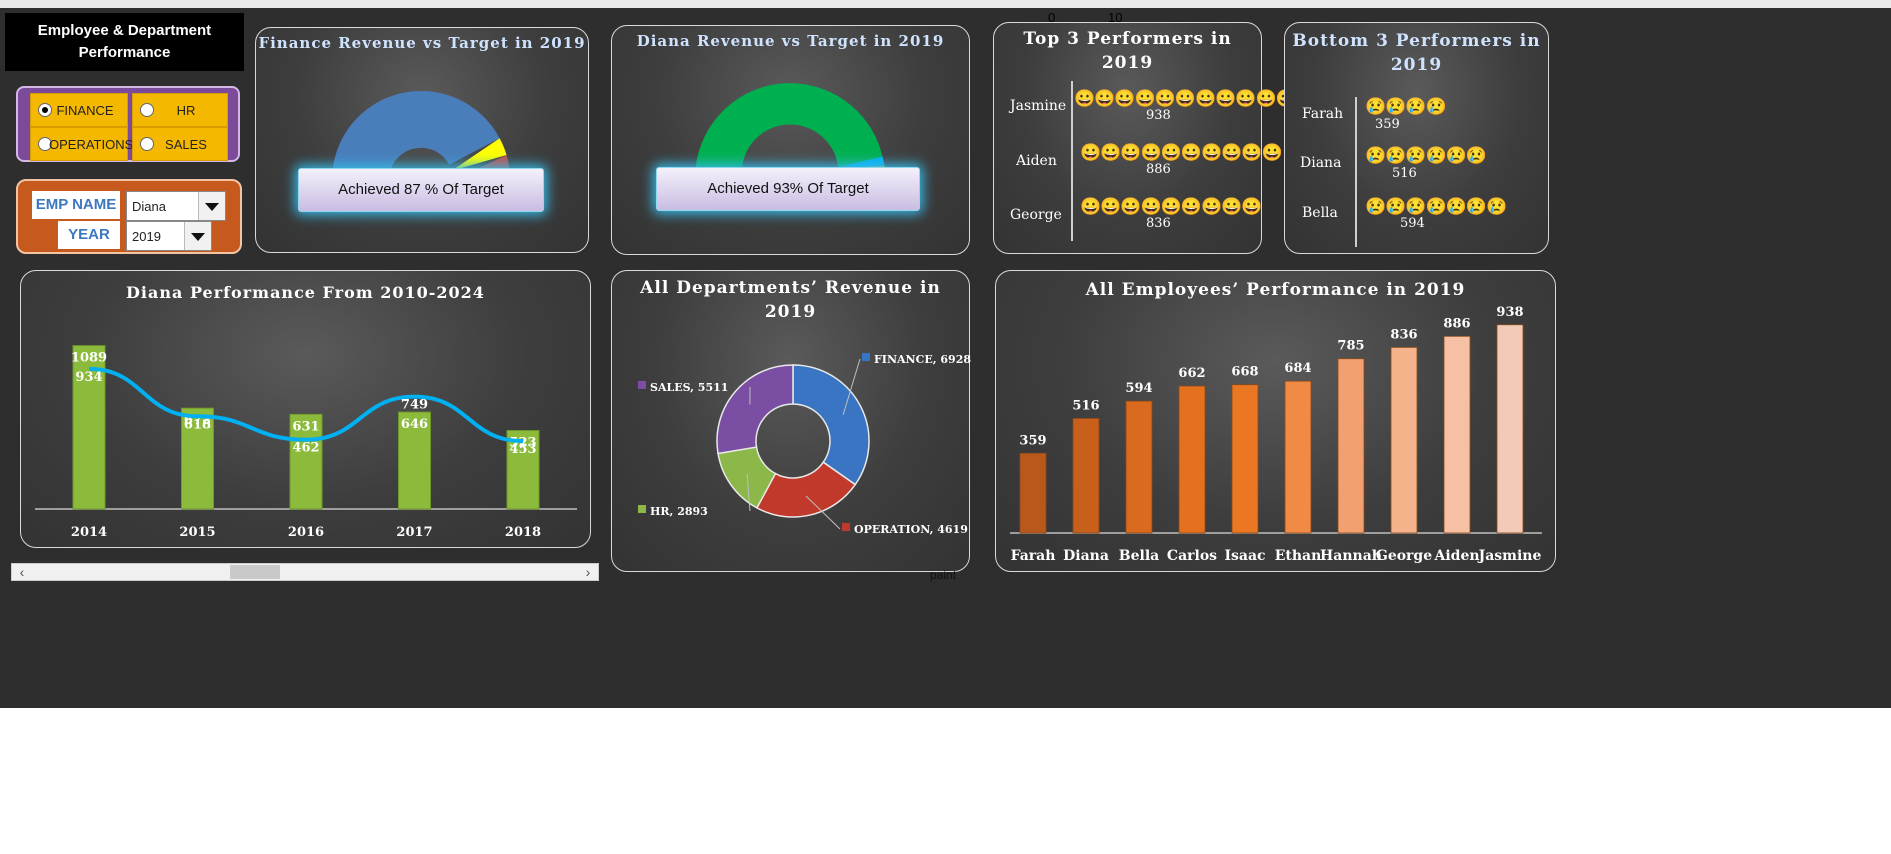 The height and width of the screenshot is (854, 1891). I want to click on gauge-main-arc, so click(416, 135).